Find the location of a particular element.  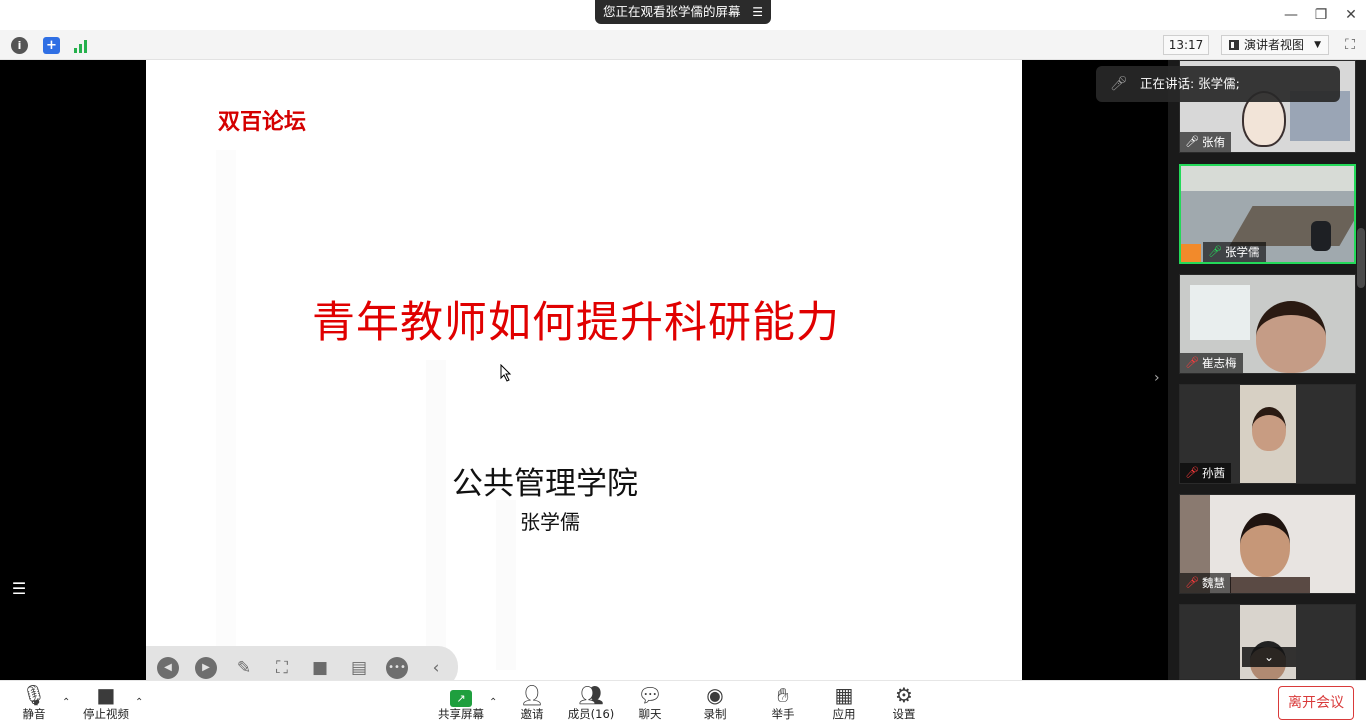

chat-button: 💬︎ 聊天 is located at coordinates (650, 703).